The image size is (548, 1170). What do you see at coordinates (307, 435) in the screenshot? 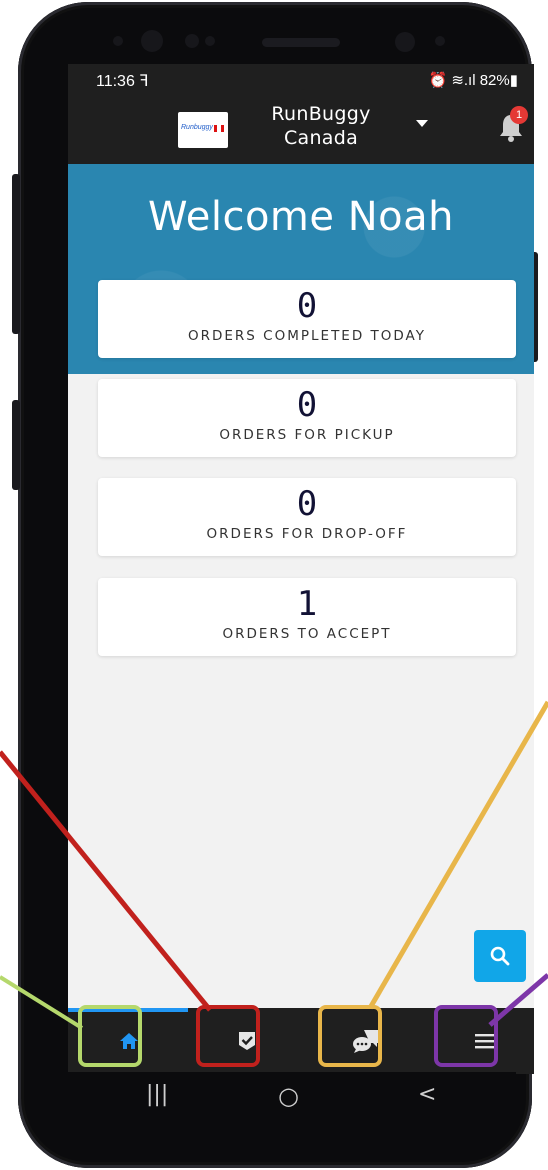
I see `stat-label: ORDERS FOR PICKUP` at bounding box center [307, 435].